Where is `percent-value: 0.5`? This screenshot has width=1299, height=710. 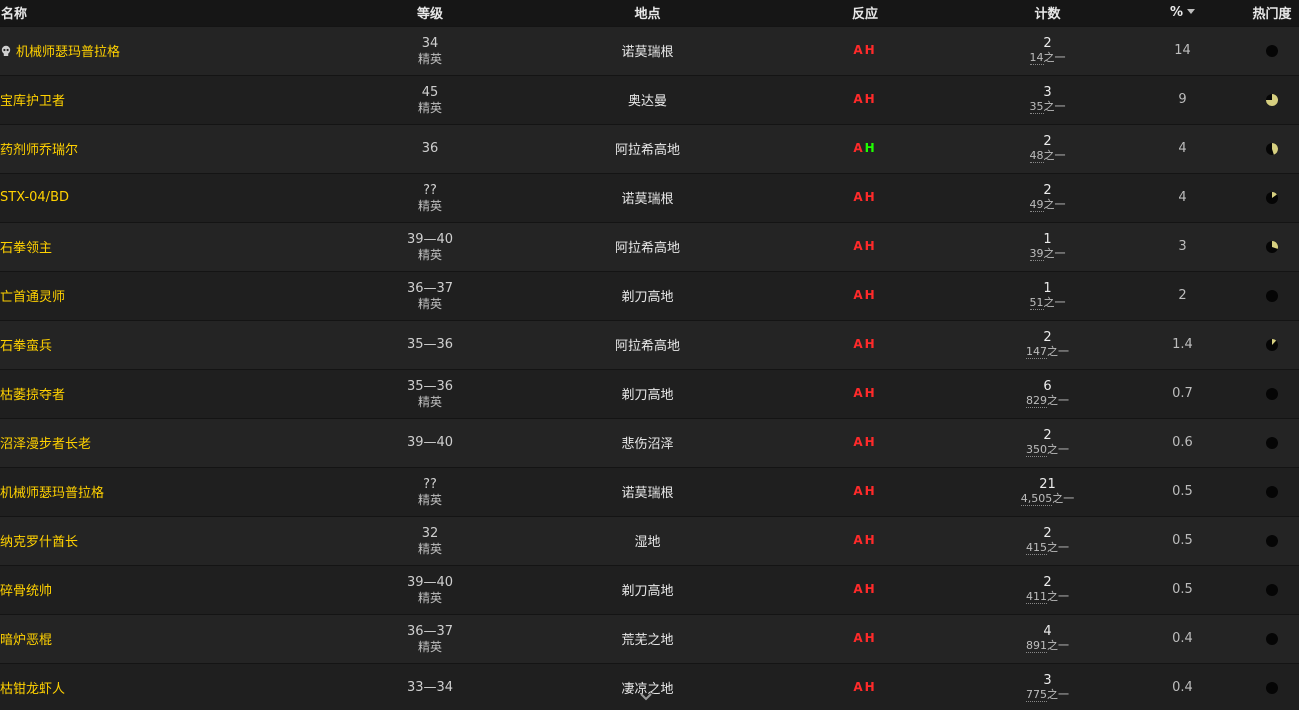 percent-value: 0.5 is located at coordinates (1182, 491).